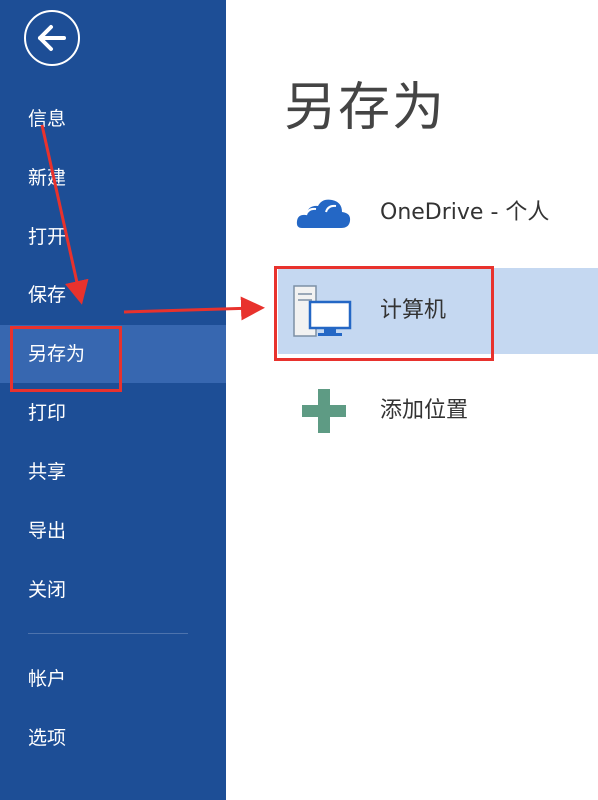 The image size is (598, 800). I want to click on location-label: OneDrive - 个人, so click(465, 212).